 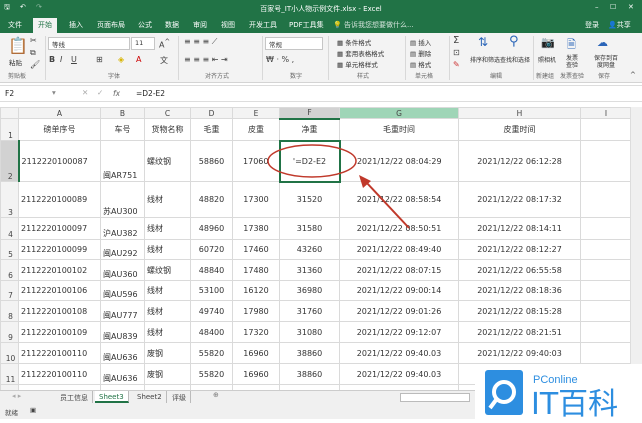 I want to click on cell-h10: 2021/12/22 09:40:03, so click(x=519, y=353).